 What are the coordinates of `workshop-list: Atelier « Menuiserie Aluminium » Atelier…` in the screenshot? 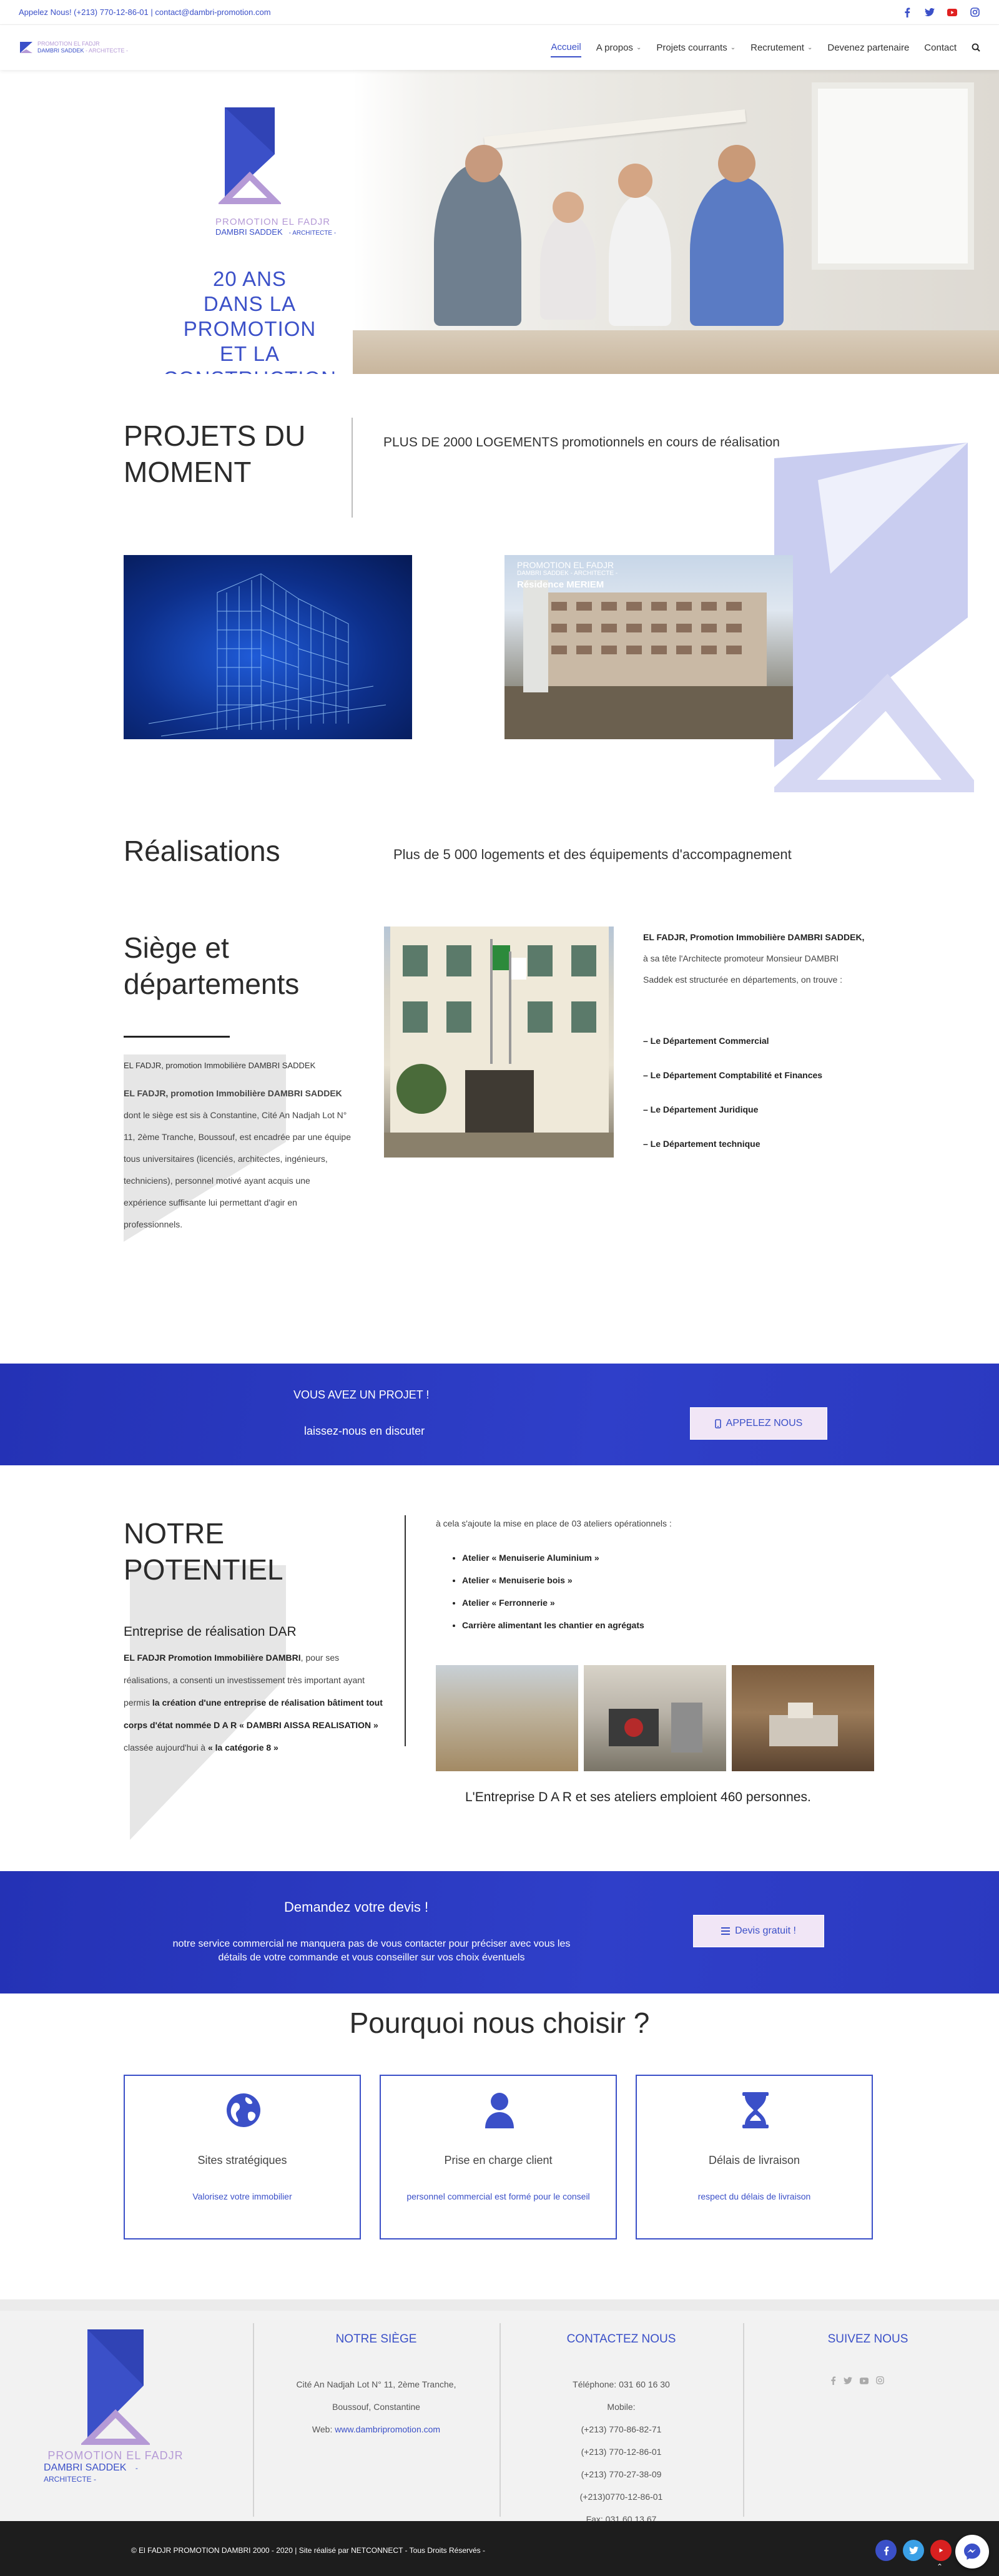 It's located at (553, 1591).